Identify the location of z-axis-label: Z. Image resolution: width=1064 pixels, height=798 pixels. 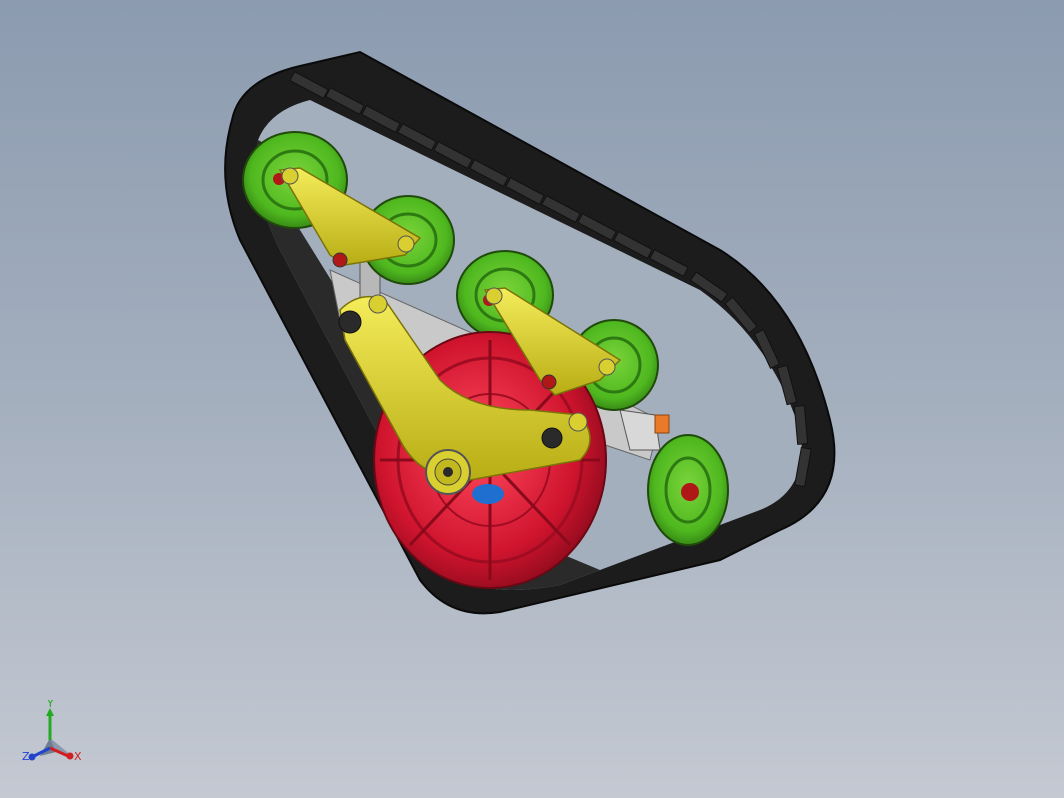
(26, 756).